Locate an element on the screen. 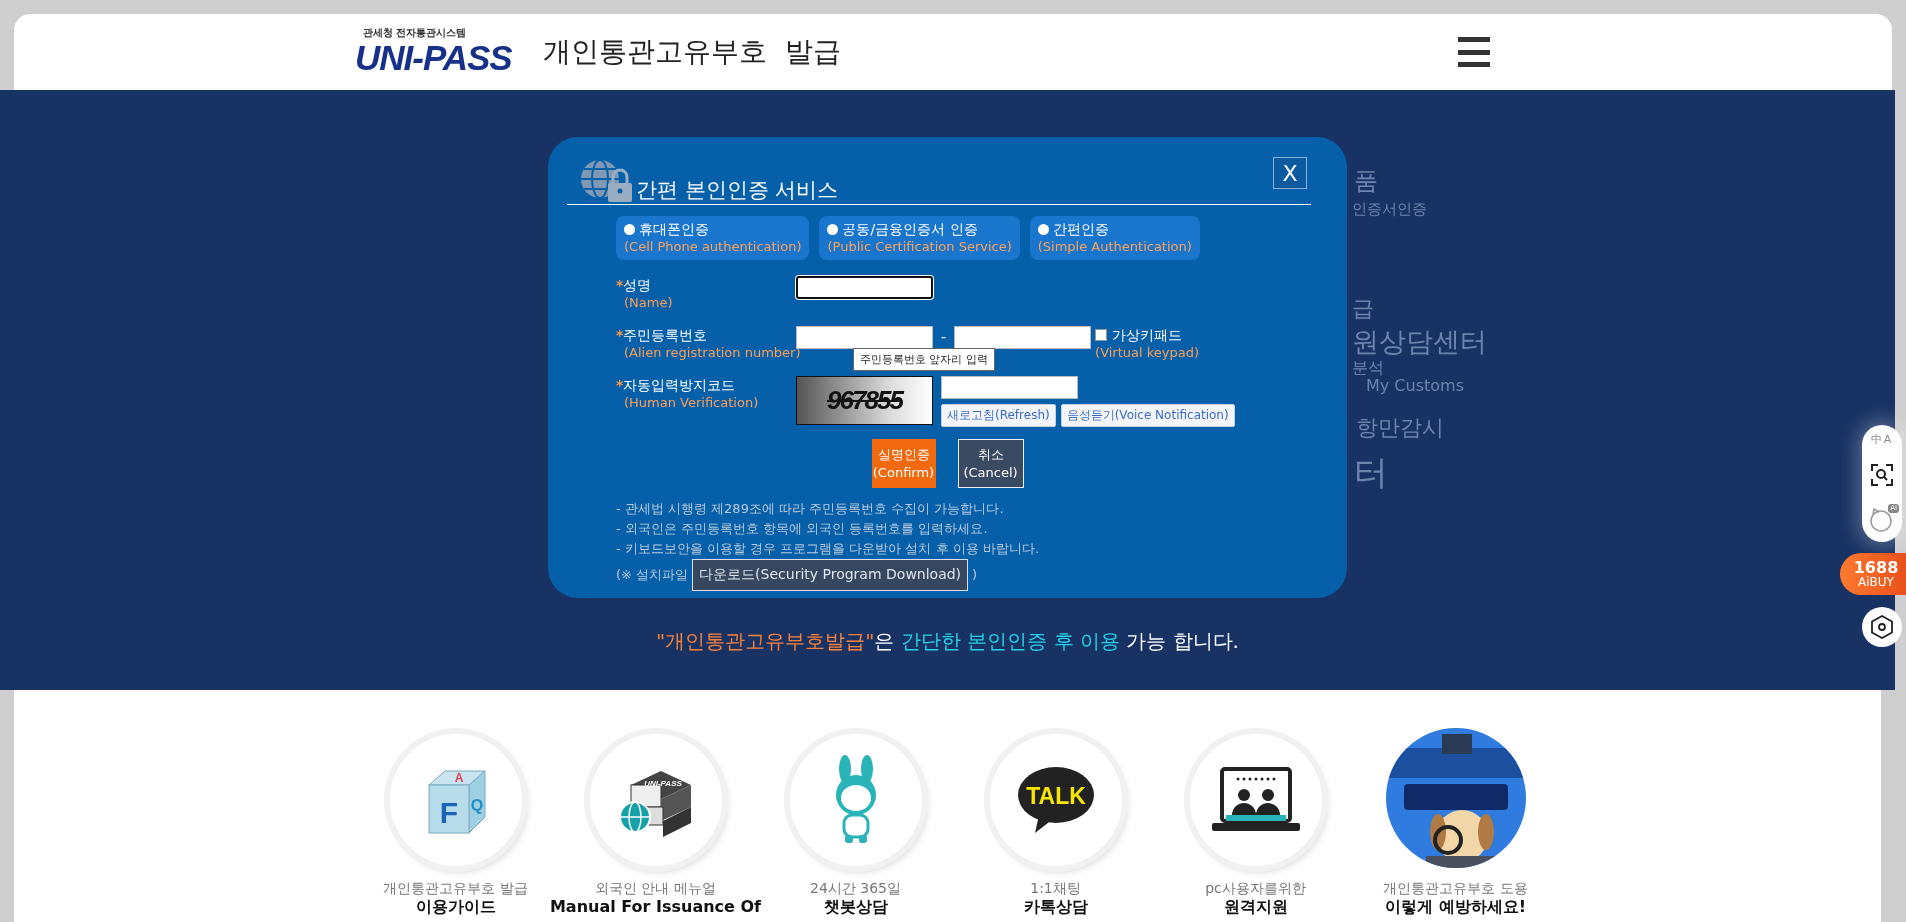  background-text: 인증서인증 is located at coordinates (1389, 209).